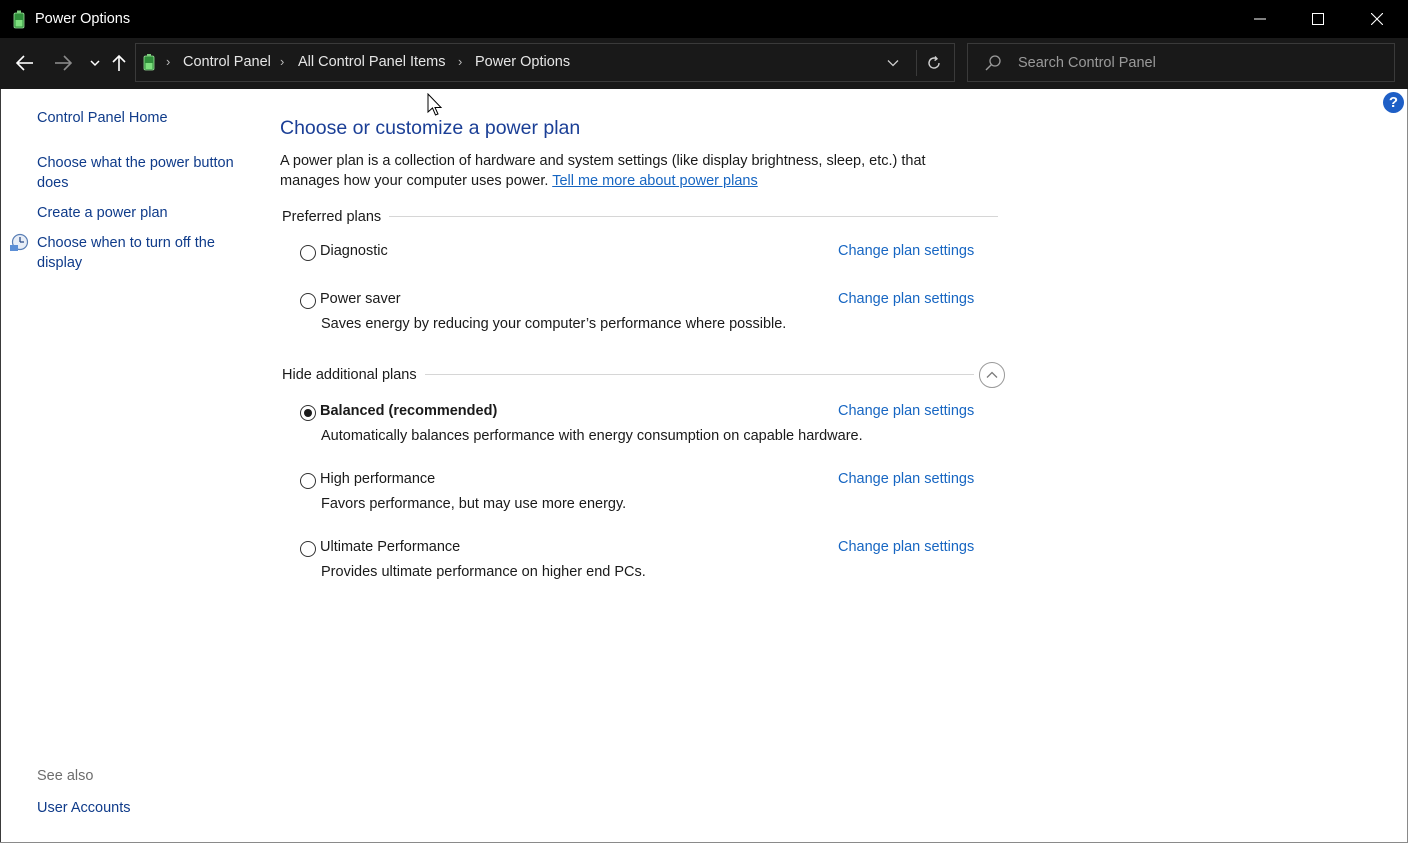 This screenshot has height=843, width=1408. I want to click on window-title: Power Options, so click(83, 19).